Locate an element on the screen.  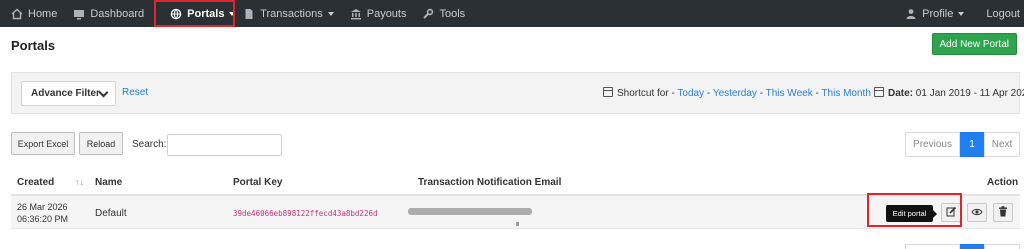
user-icon is located at coordinates (911, 14).